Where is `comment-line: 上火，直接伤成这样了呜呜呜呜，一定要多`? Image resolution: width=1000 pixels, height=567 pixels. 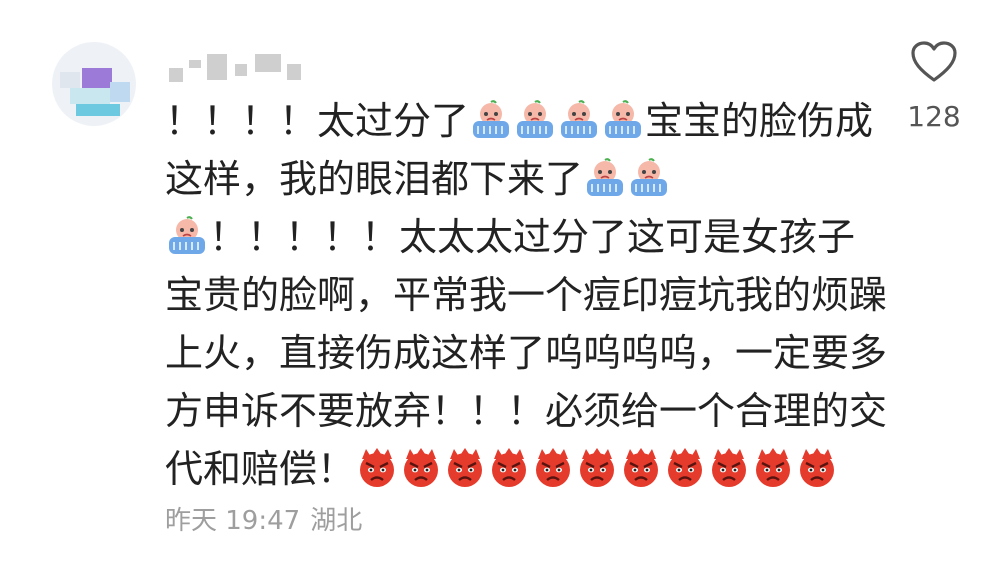 comment-line: 上火，直接伤成这样了呜呜呜呜，一定要多 is located at coordinates (526, 353).